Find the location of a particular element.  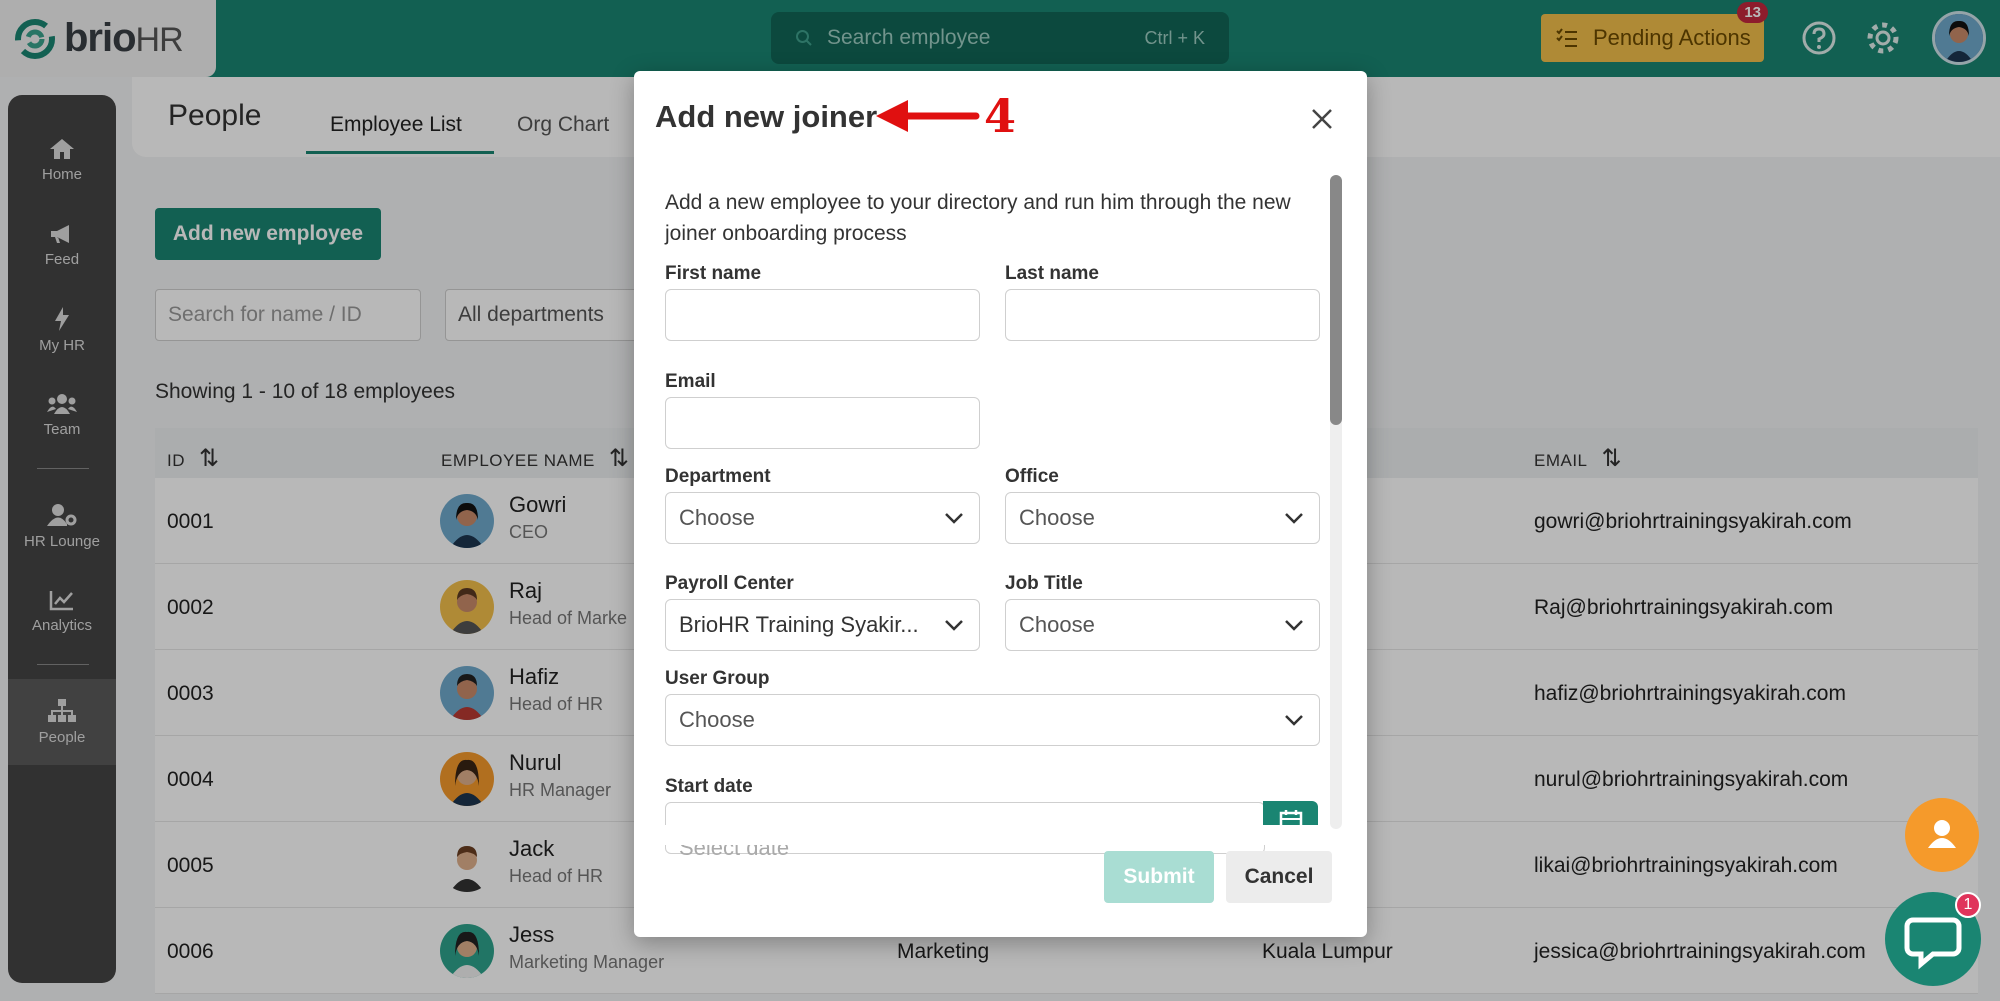

person-icon is located at coordinates (1942, 834).